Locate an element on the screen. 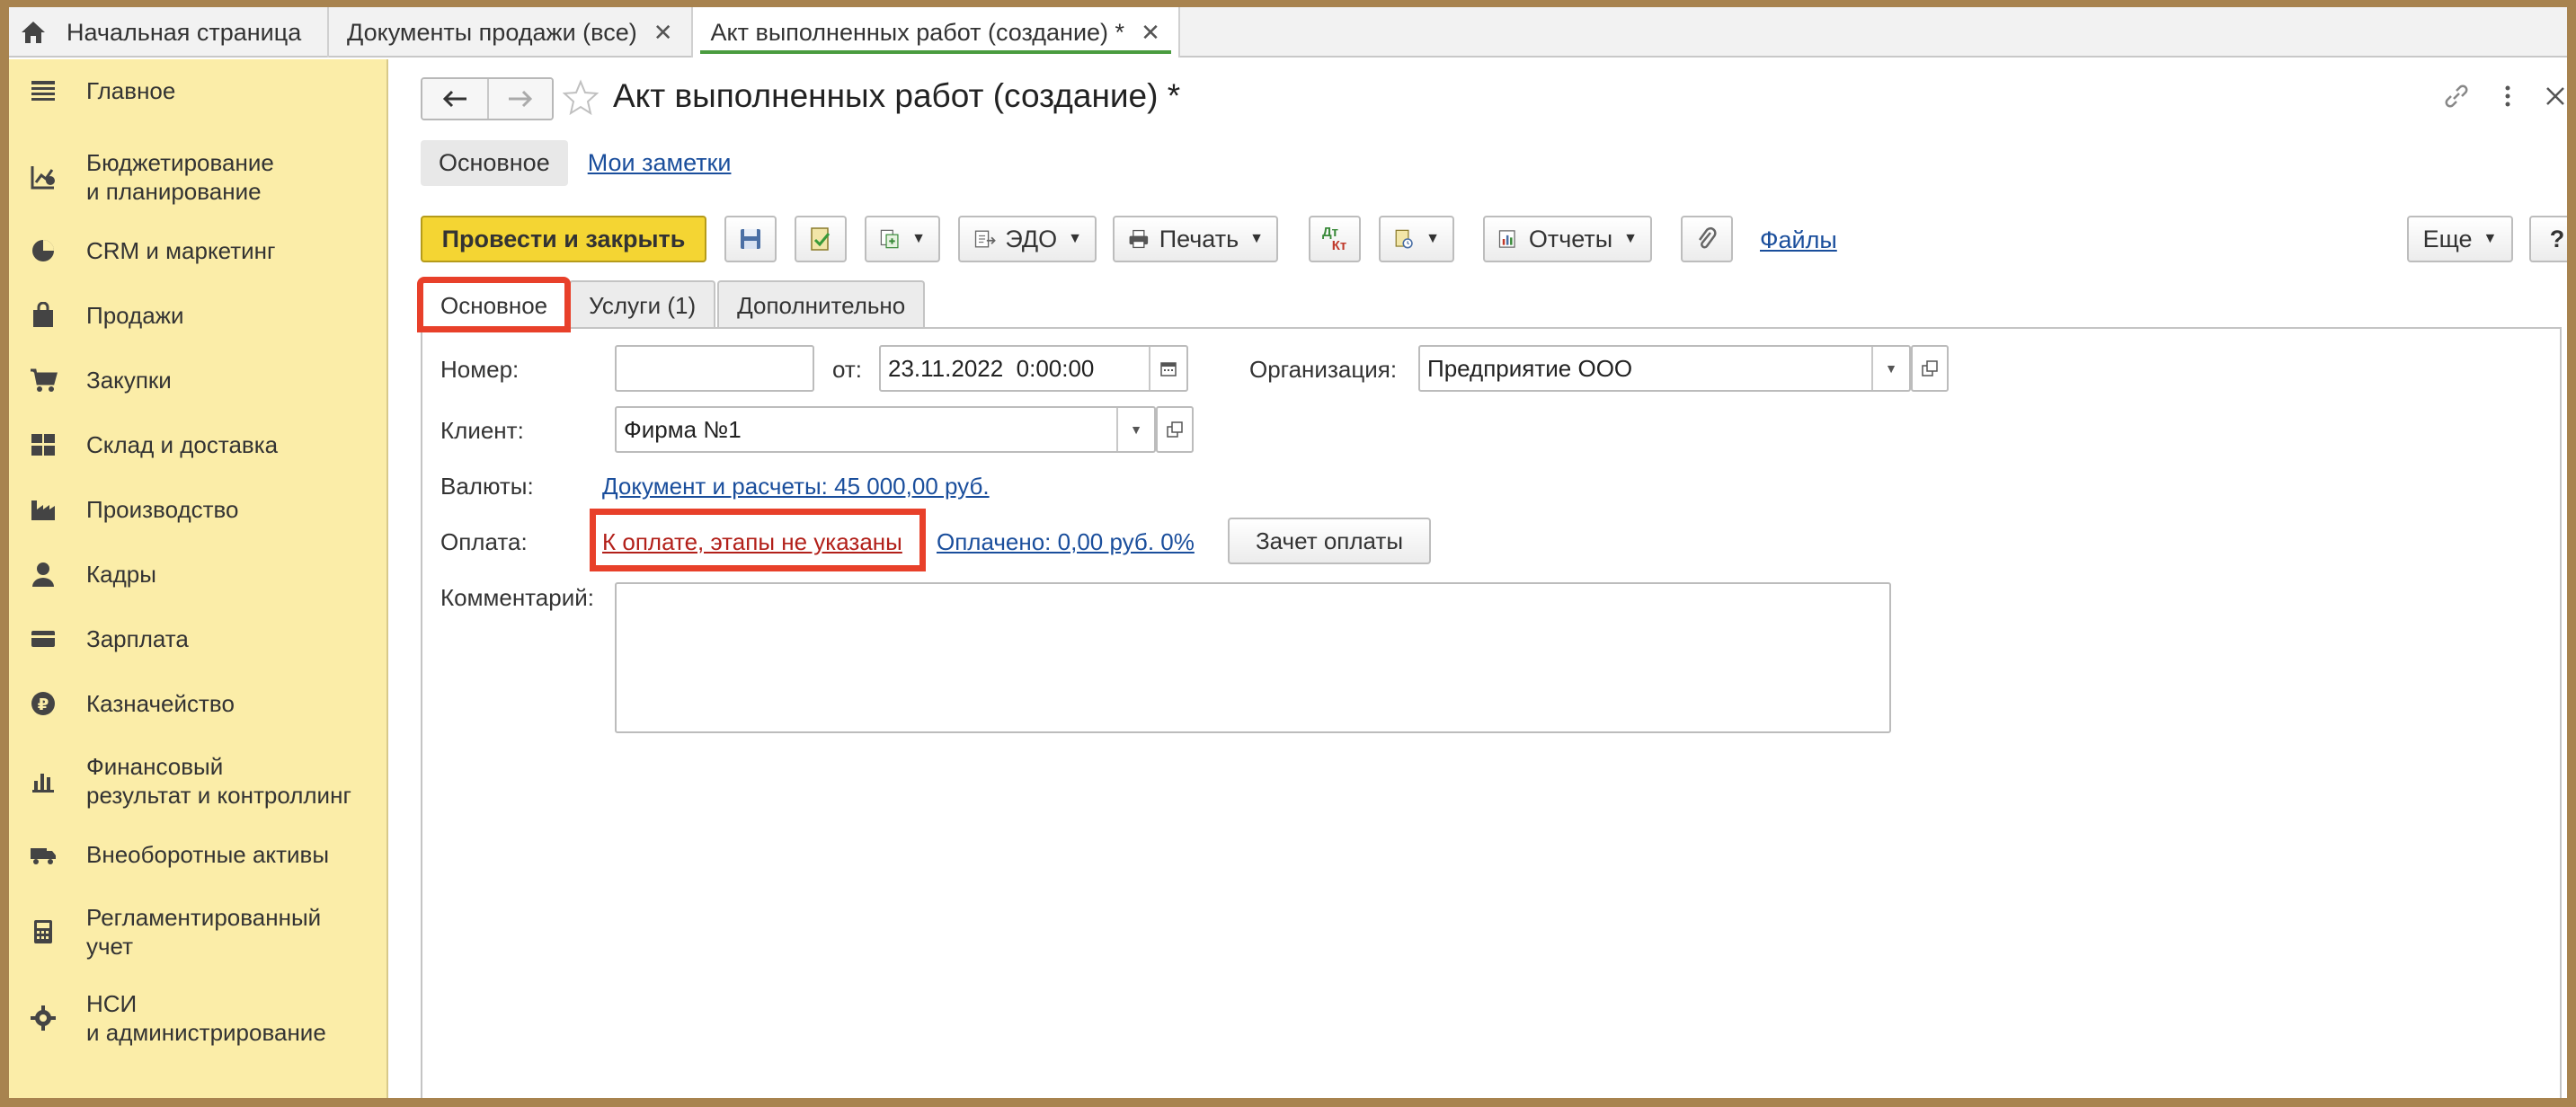 The image size is (2576, 1107). sidebar-item-treasury: ₽ Казначейство is located at coordinates (197, 703).